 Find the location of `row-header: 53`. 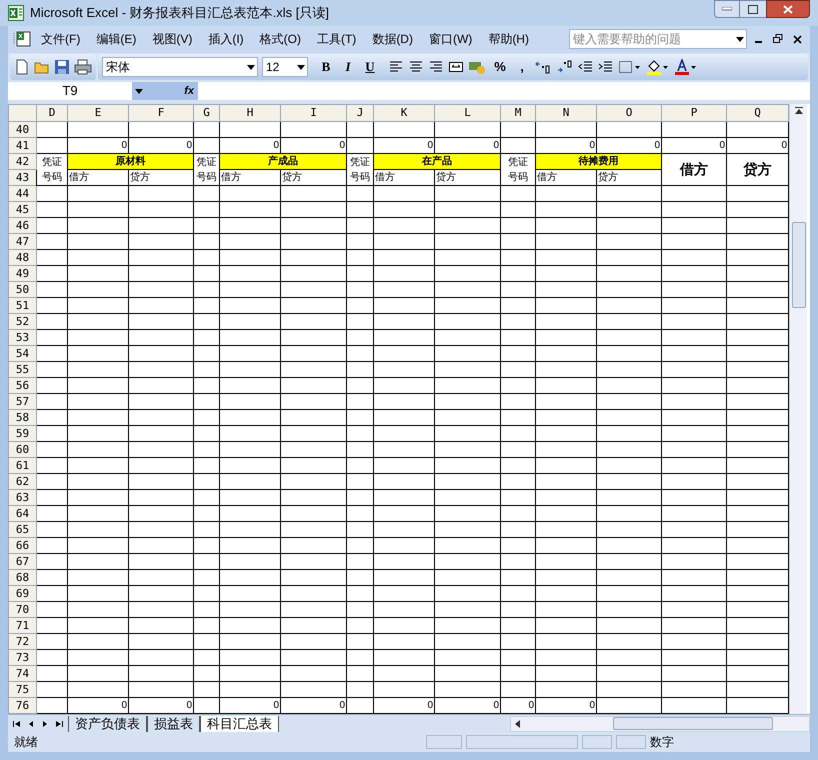

row-header: 53 is located at coordinates (22, 338).